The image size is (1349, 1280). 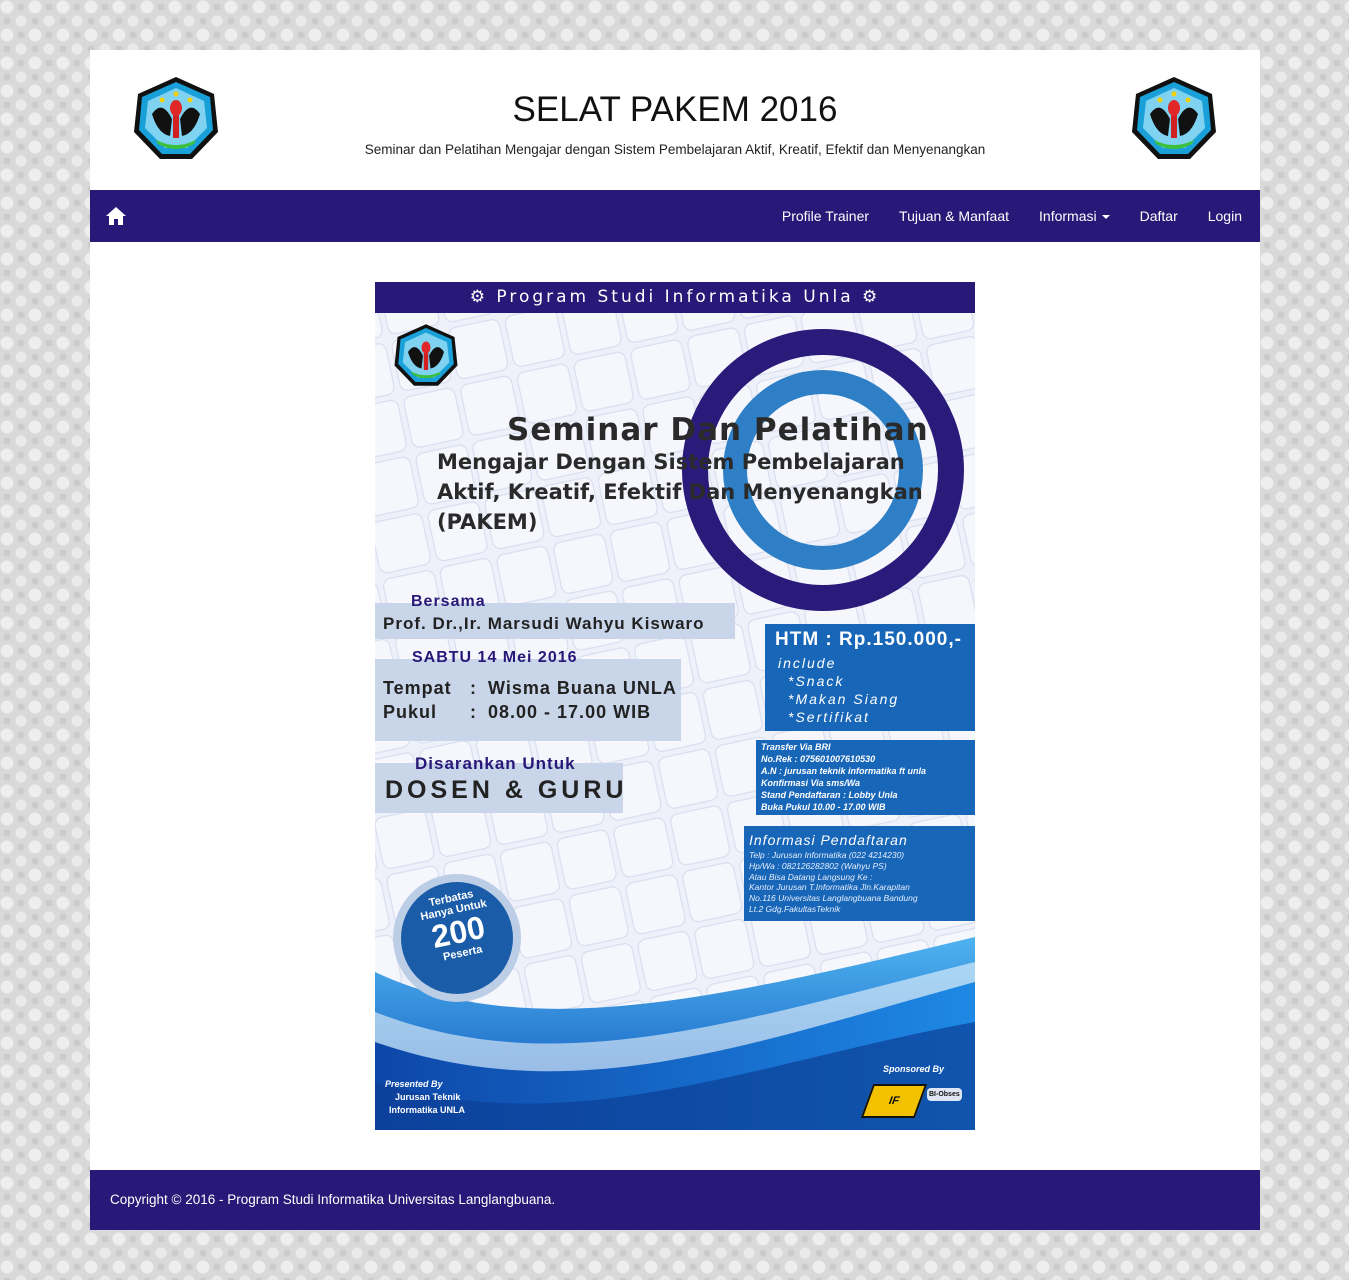 What do you see at coordinates (506, 790) in the screenshot?
I see `poster-audience: DOSEN & GURU` at bounding box center [506, 790].